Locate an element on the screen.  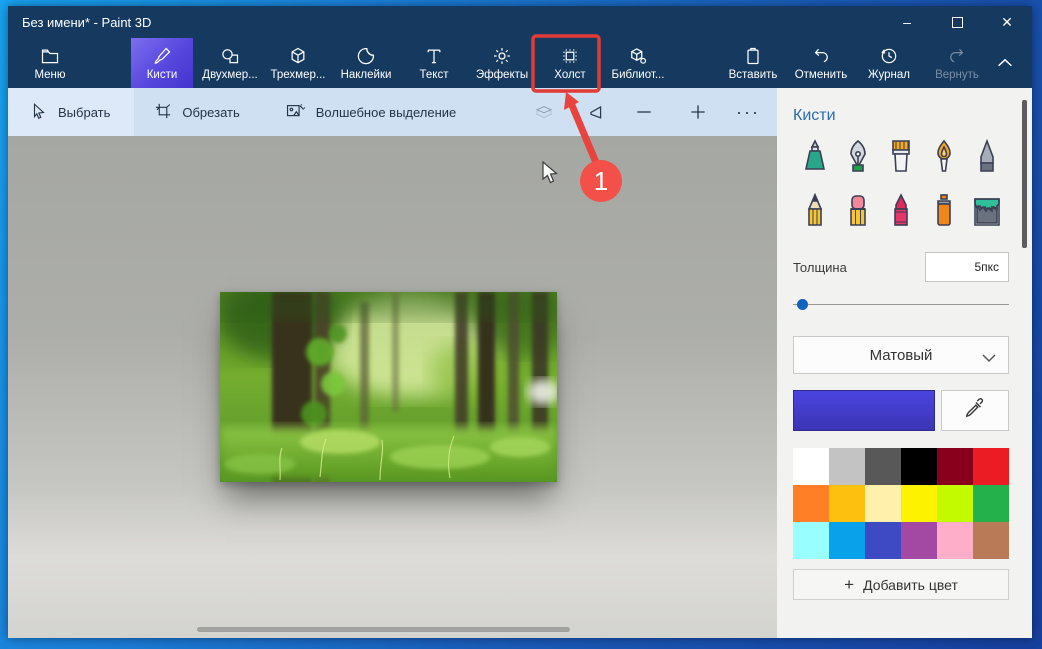
brush-grid is located at coordinates (901, 184).